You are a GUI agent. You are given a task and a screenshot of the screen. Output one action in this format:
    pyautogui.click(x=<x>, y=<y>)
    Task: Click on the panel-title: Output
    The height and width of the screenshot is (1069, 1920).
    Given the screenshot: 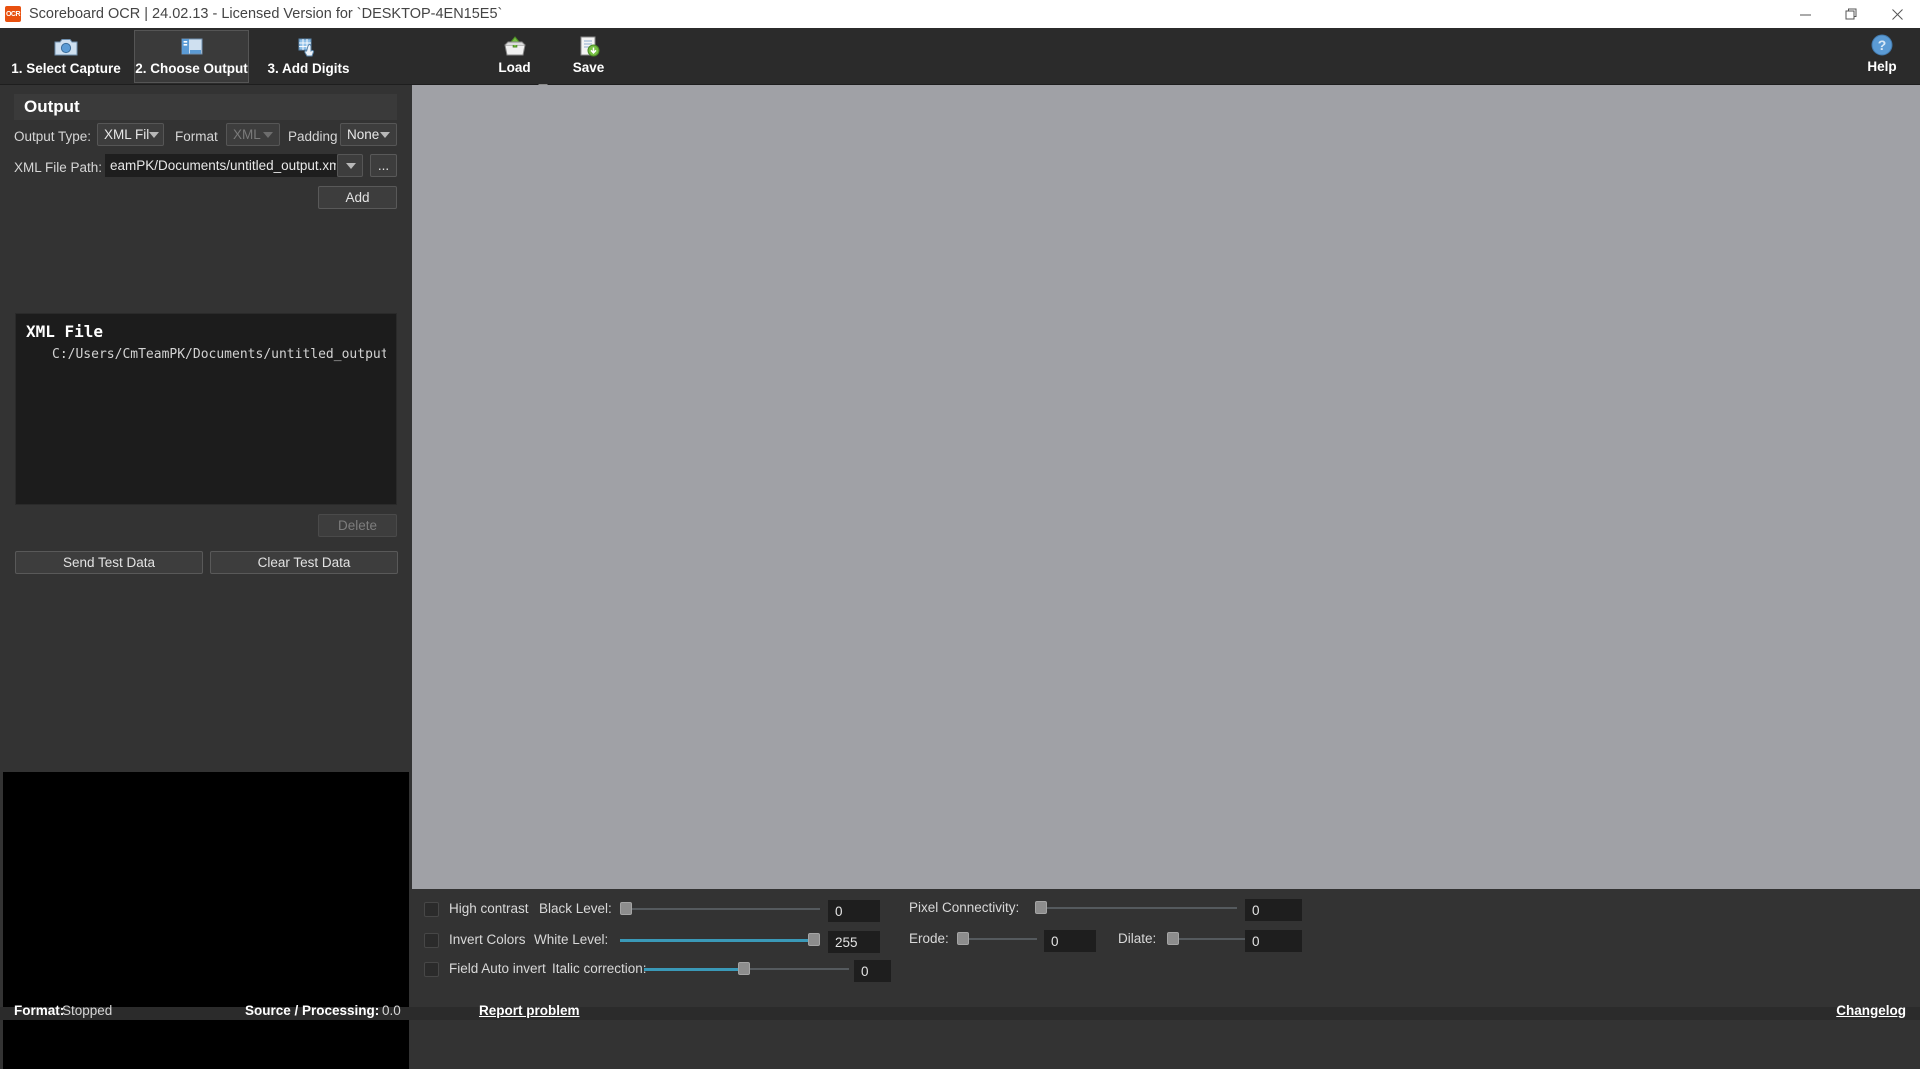 What is the action you would take?
    pyautogui.click(x=205, y=107)
    